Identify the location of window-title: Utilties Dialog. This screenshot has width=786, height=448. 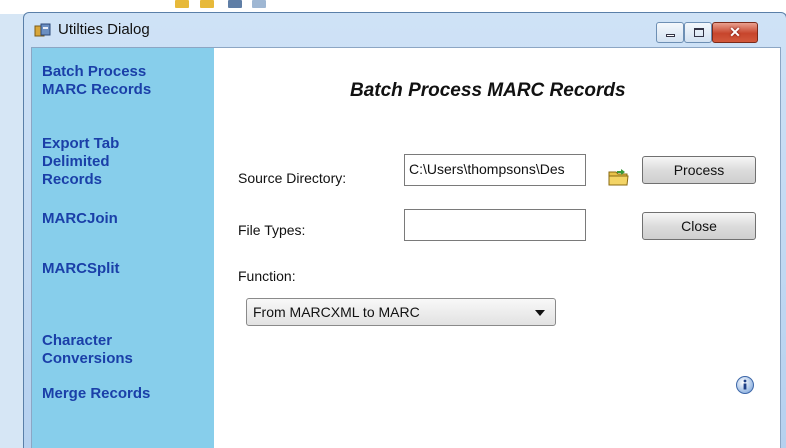
(104, 29).